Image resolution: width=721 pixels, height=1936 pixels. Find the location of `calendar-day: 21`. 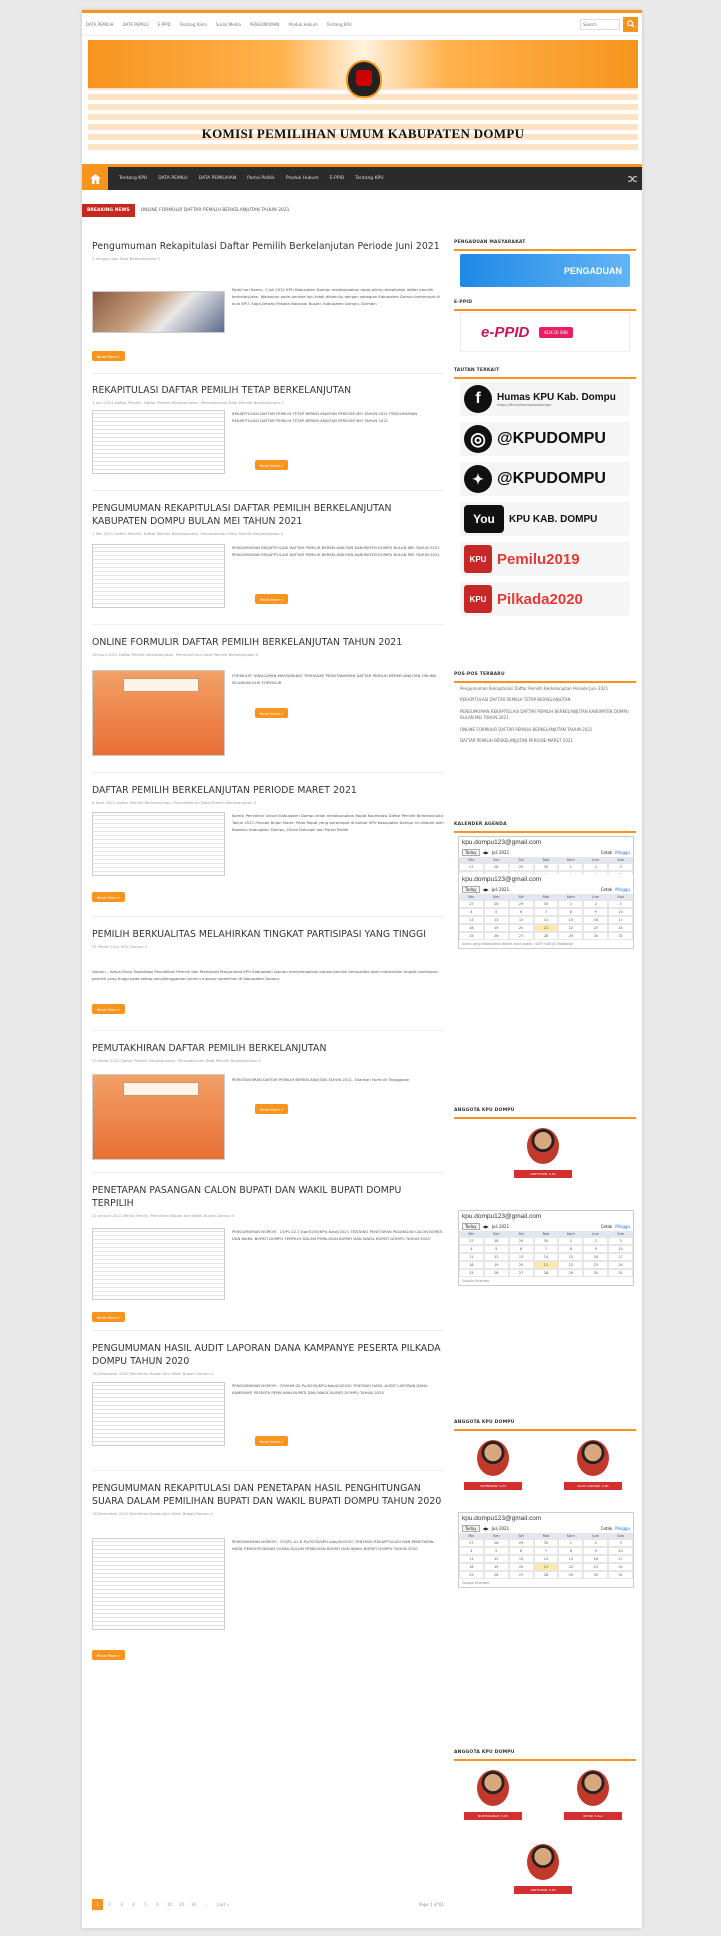

calendar-day: 21 is located at coordinates (546, 1567).